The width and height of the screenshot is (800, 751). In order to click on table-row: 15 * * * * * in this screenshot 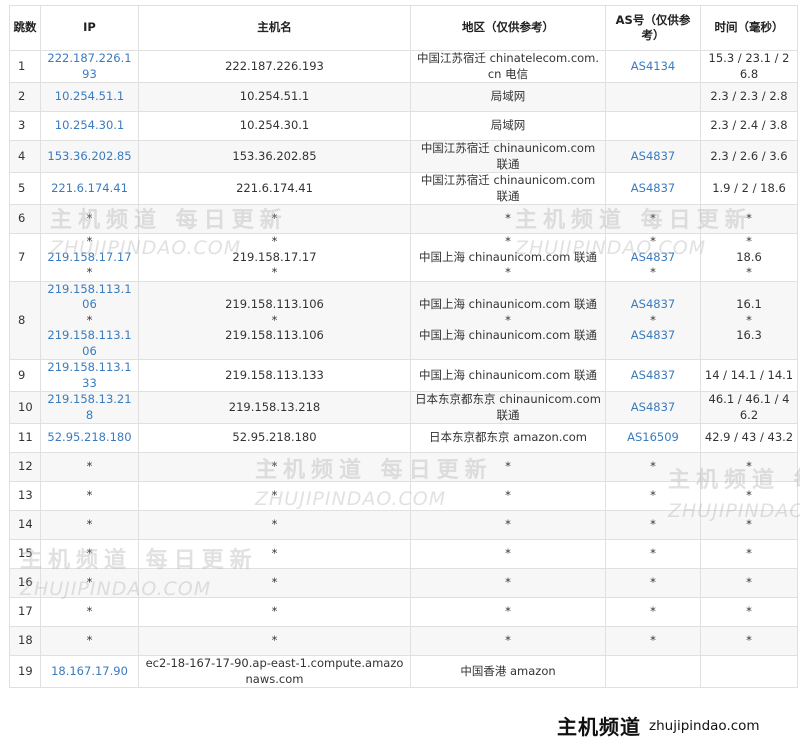, I will do `click(403, 554)`.